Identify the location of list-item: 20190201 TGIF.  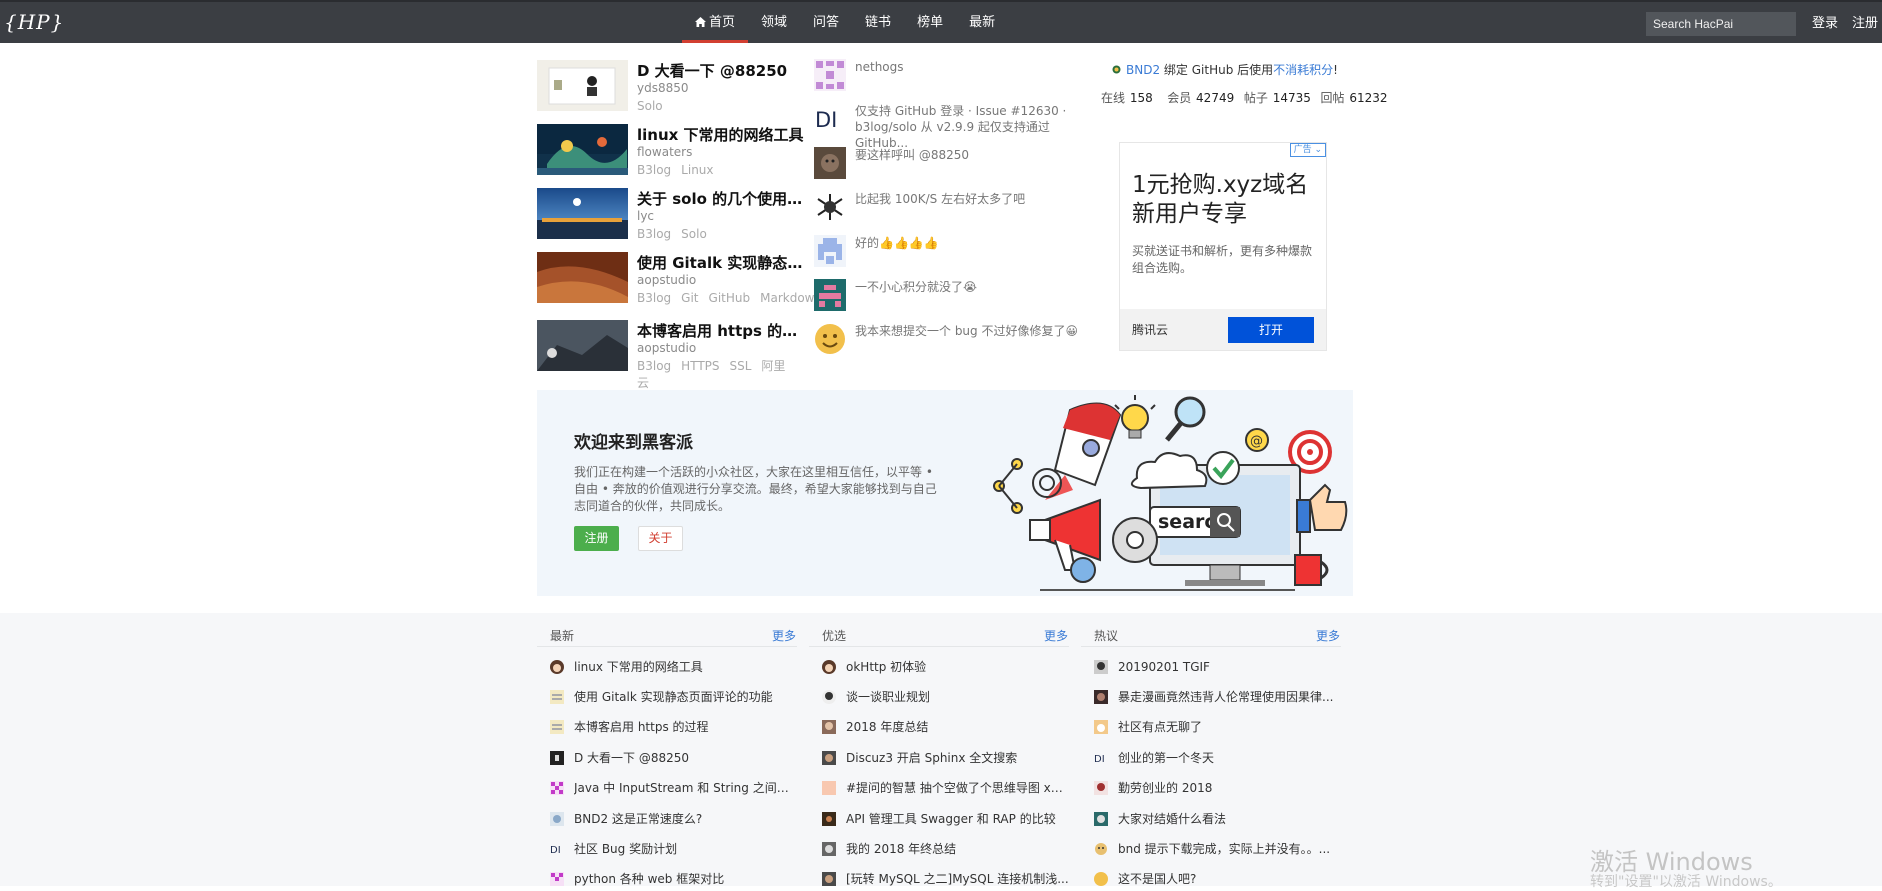
(1219, 669).